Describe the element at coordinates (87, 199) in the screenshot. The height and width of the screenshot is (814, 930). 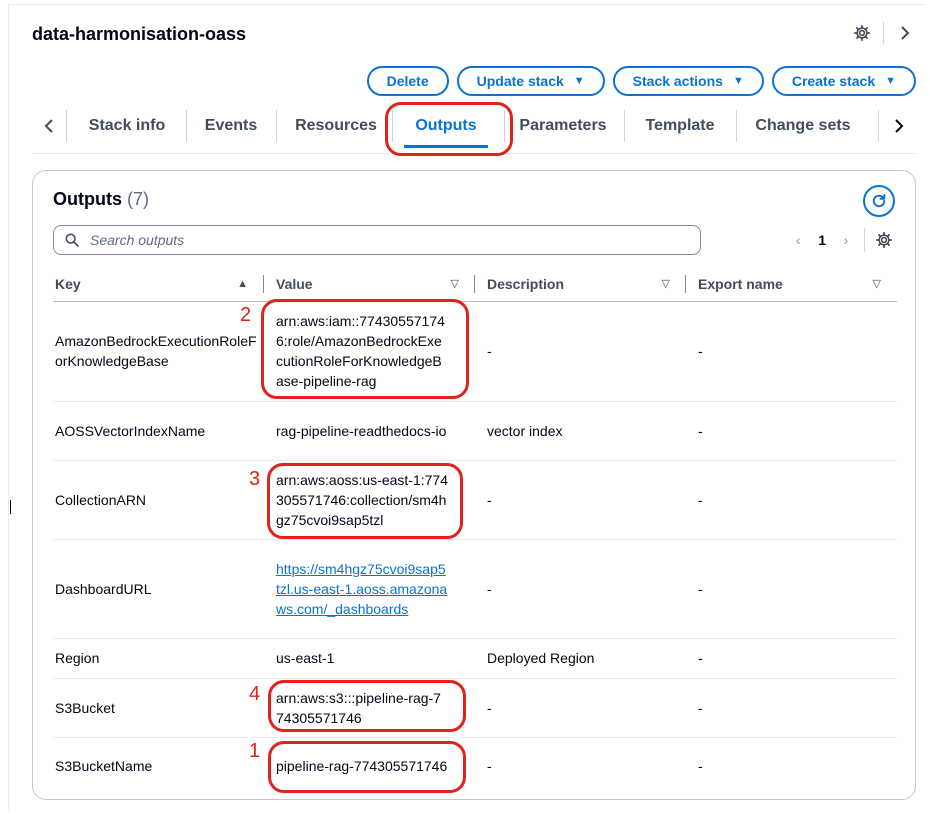
I see `outputs-title: Outputs` at that location.